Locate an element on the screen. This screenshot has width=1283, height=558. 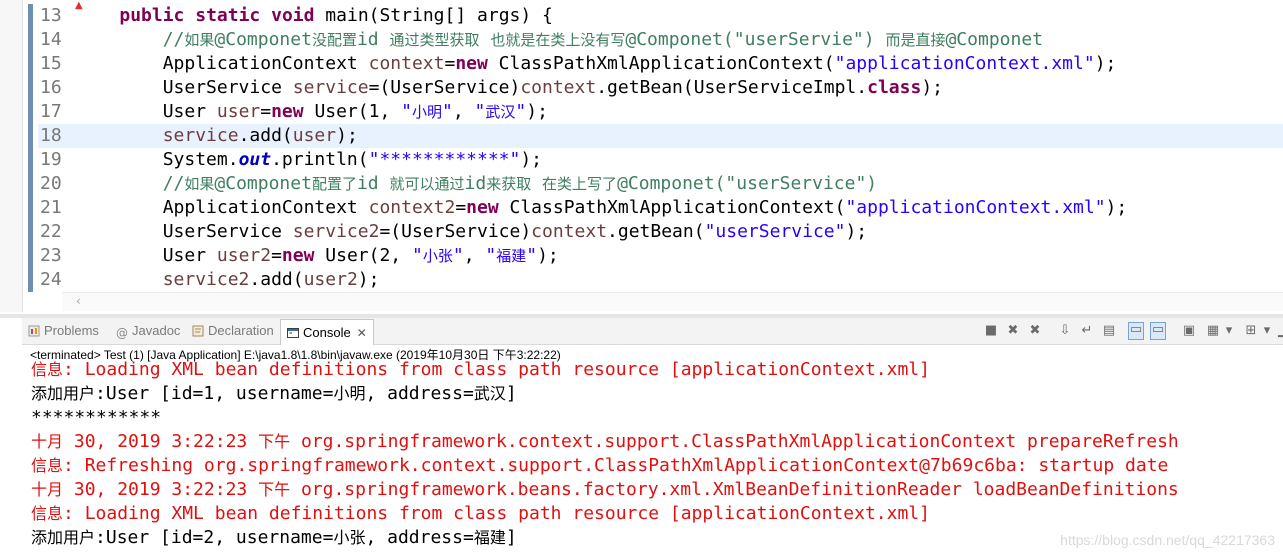
code-token-var: service2 is located at coordinates (206, 279).